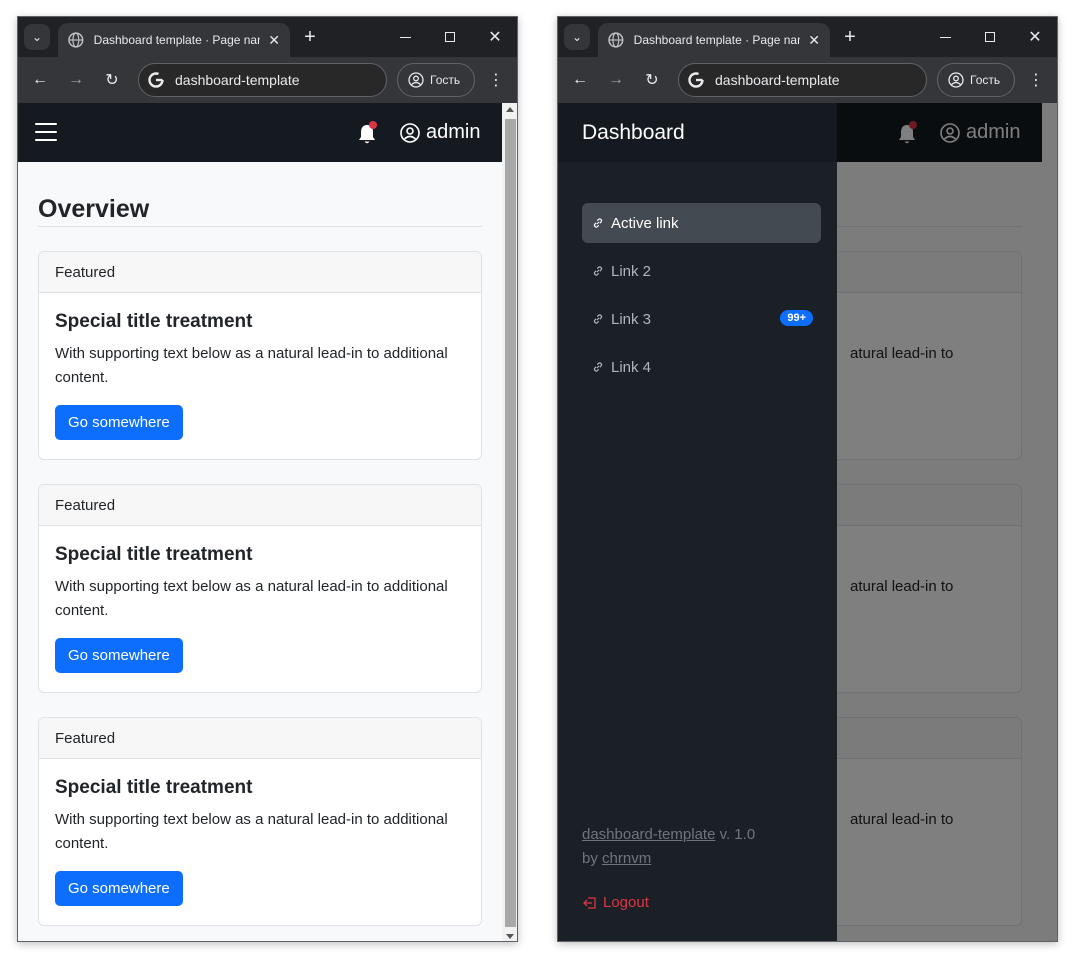  Describe the element at coordinates (410, 132) in the screenshot. I see `user-circle-icon` at that location.